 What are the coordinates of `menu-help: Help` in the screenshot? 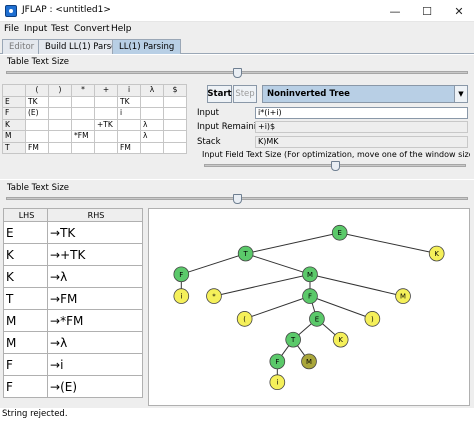 It's located at (121, 29).